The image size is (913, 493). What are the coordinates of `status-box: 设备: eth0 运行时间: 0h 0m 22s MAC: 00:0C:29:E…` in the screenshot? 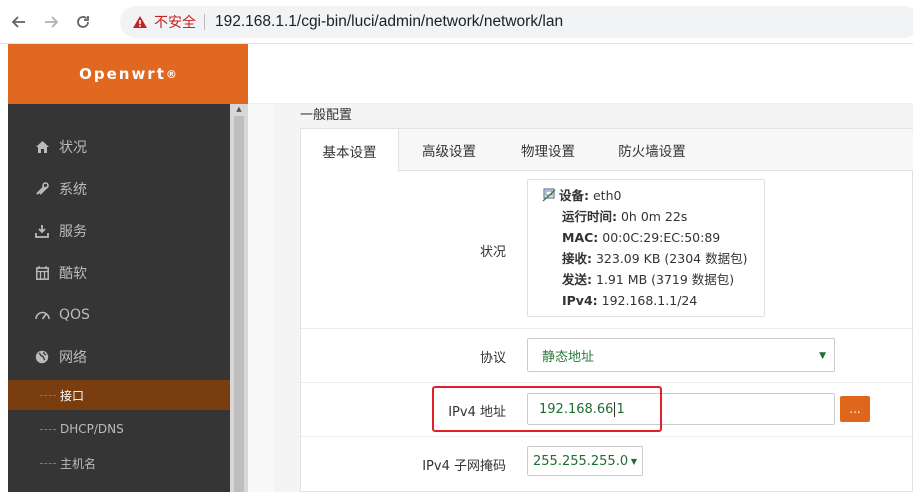 It's located at (646, 248).